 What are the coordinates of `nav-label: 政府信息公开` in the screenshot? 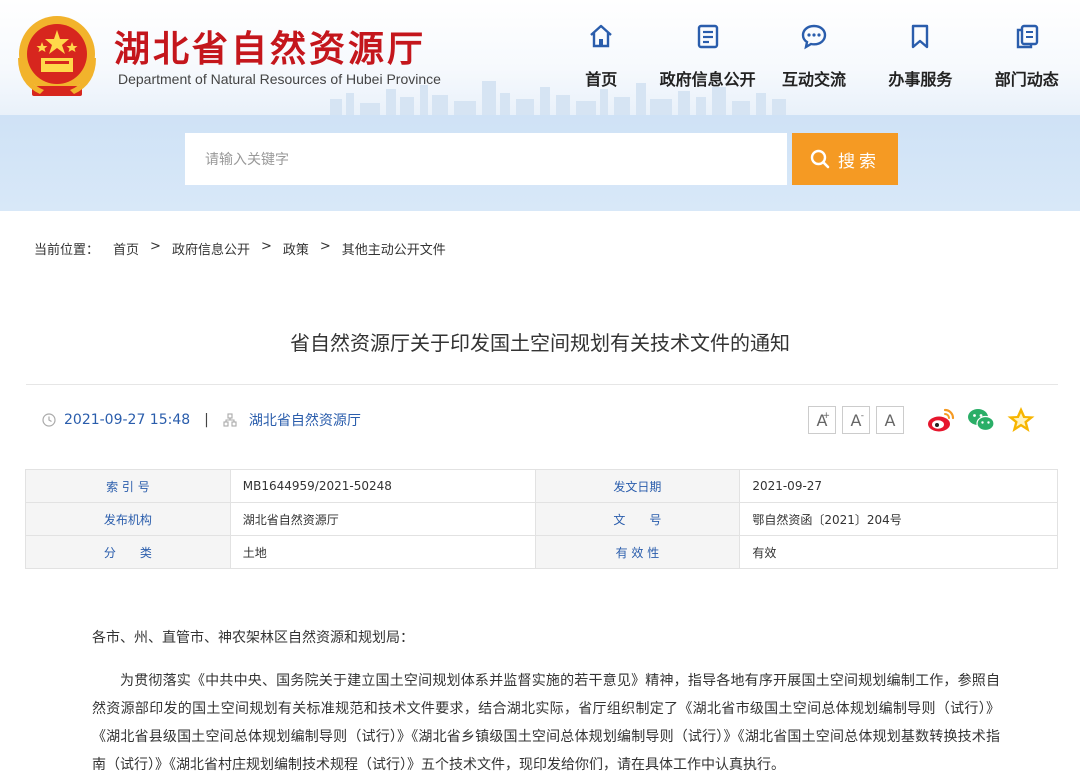 It's located at (707, 79).